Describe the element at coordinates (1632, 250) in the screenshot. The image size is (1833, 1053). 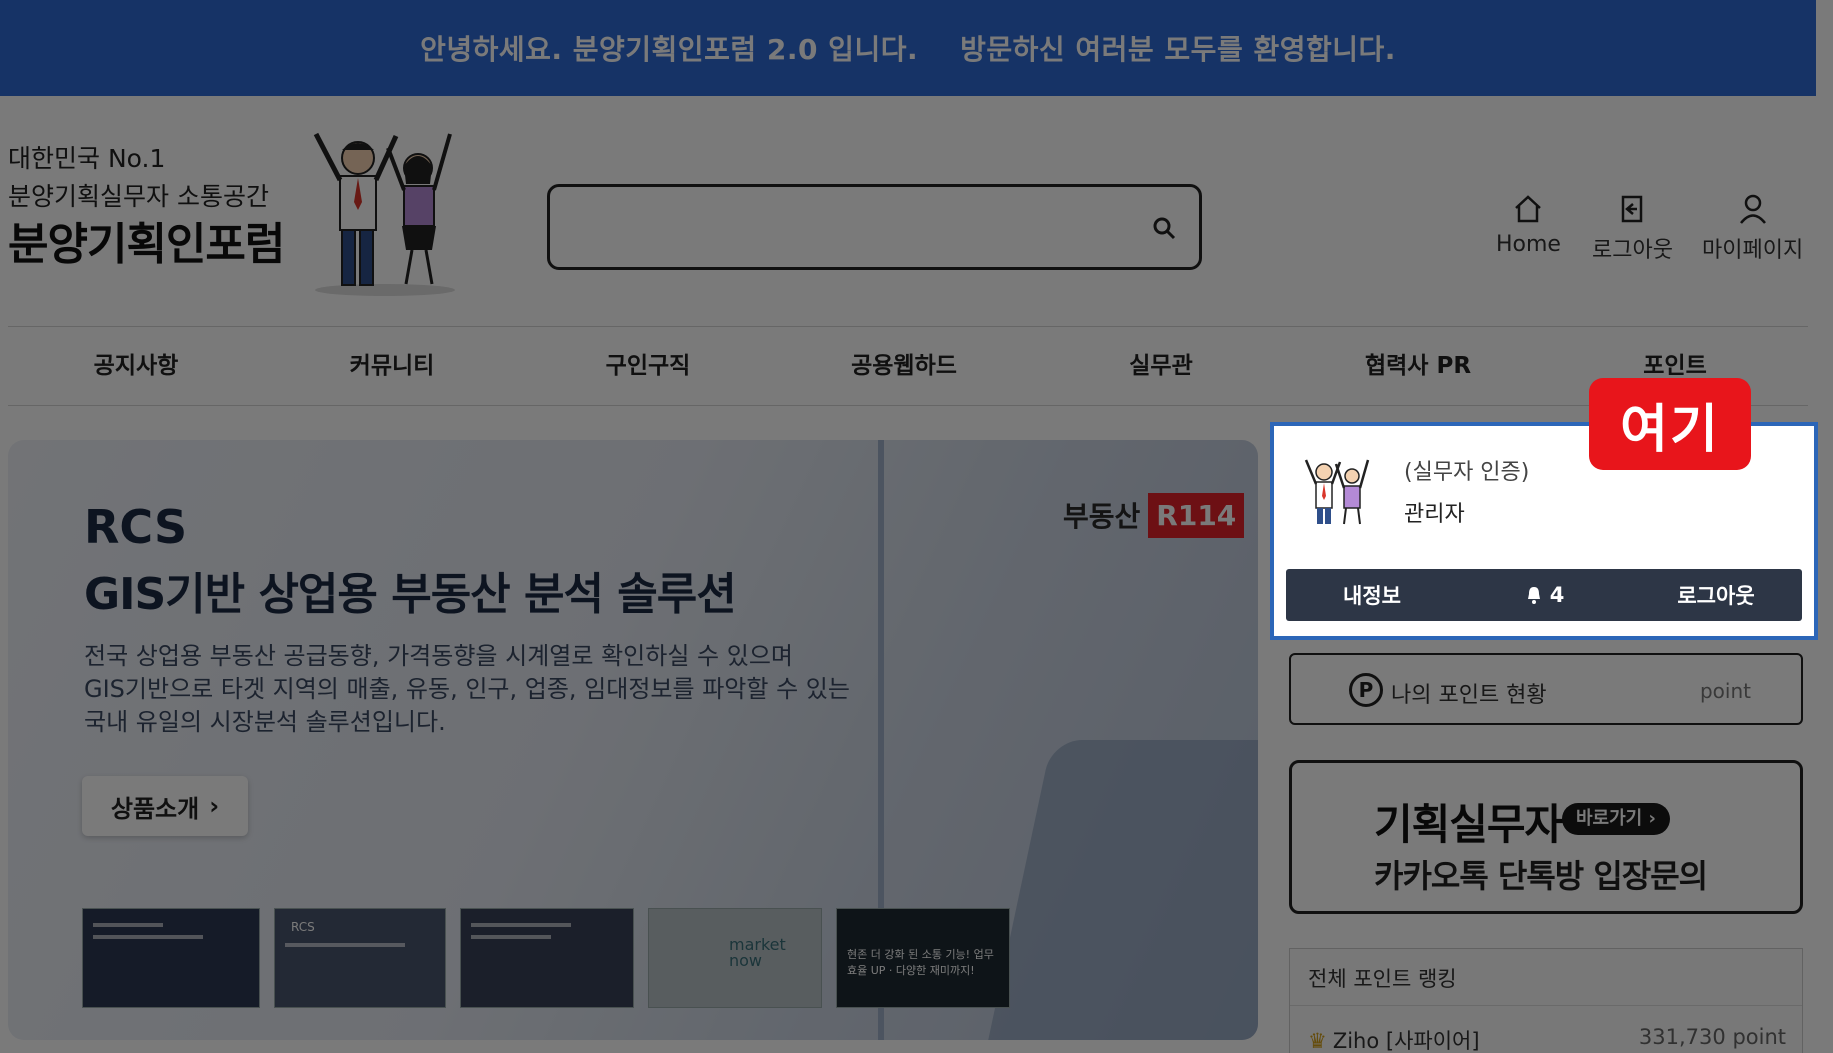
I see `logout-label: 로그아웃` at that location.